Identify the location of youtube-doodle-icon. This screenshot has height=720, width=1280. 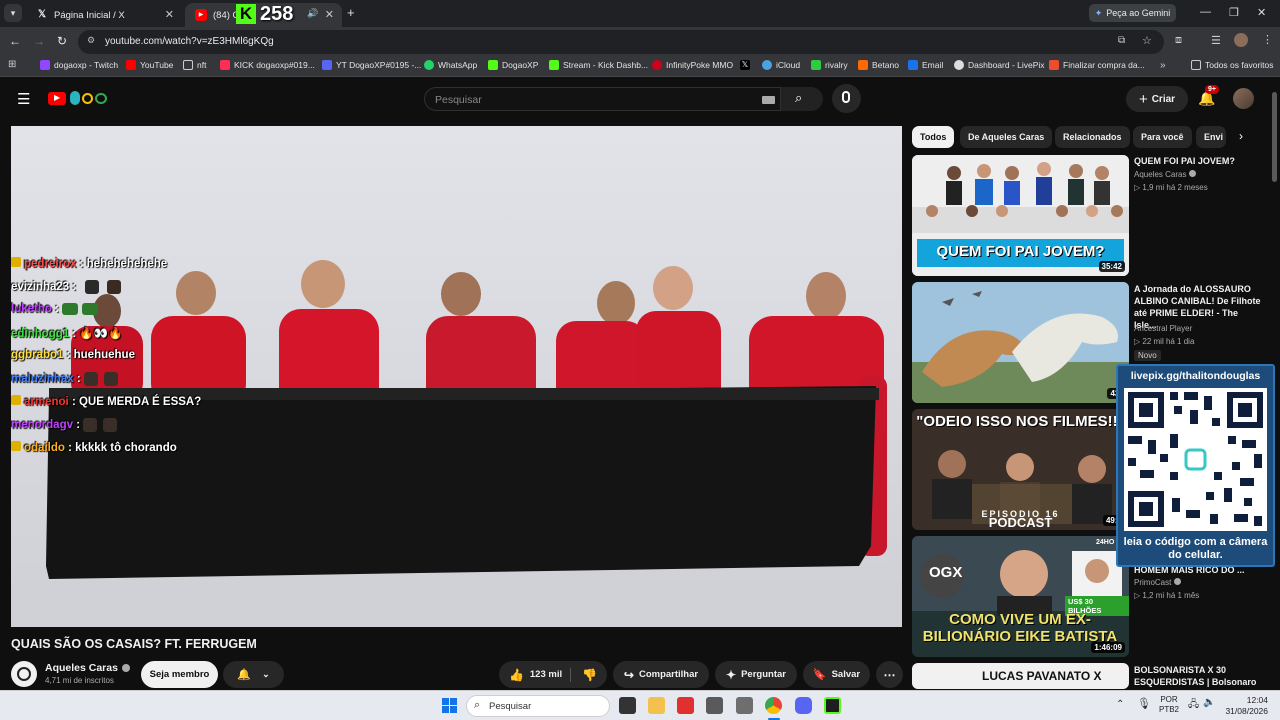
(89, 98).